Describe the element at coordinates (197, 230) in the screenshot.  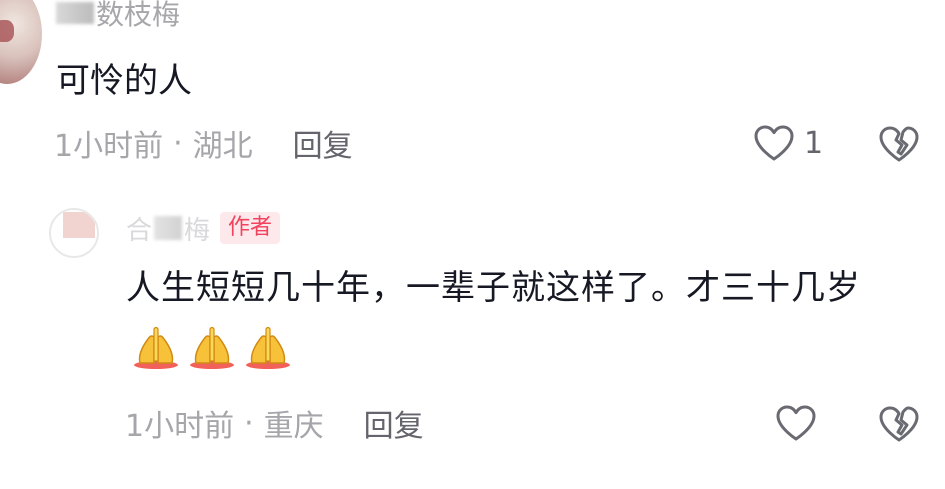
I see `username-text-end: 梅` at that location.